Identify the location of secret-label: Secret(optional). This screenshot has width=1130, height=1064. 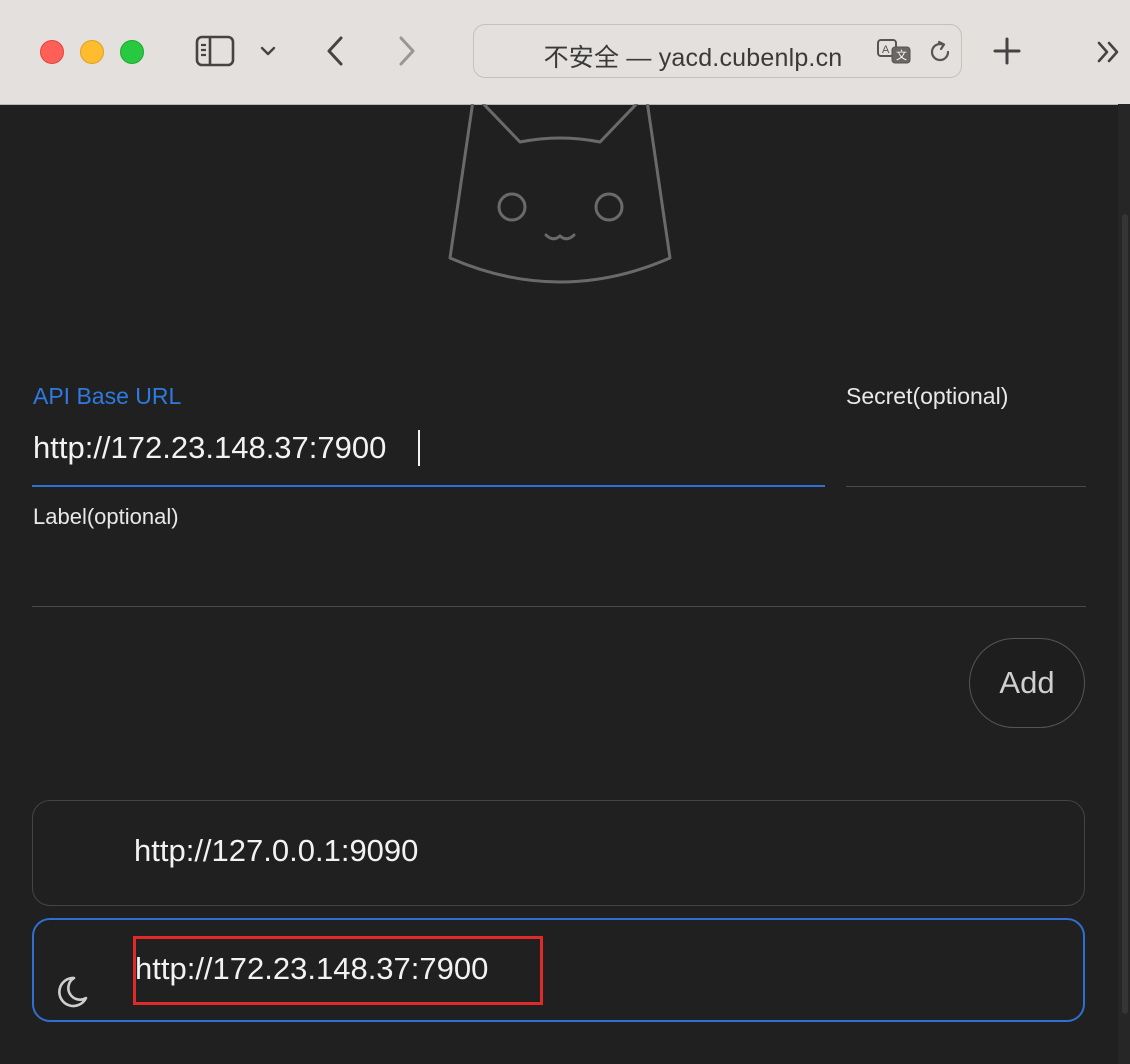
(927, 396).